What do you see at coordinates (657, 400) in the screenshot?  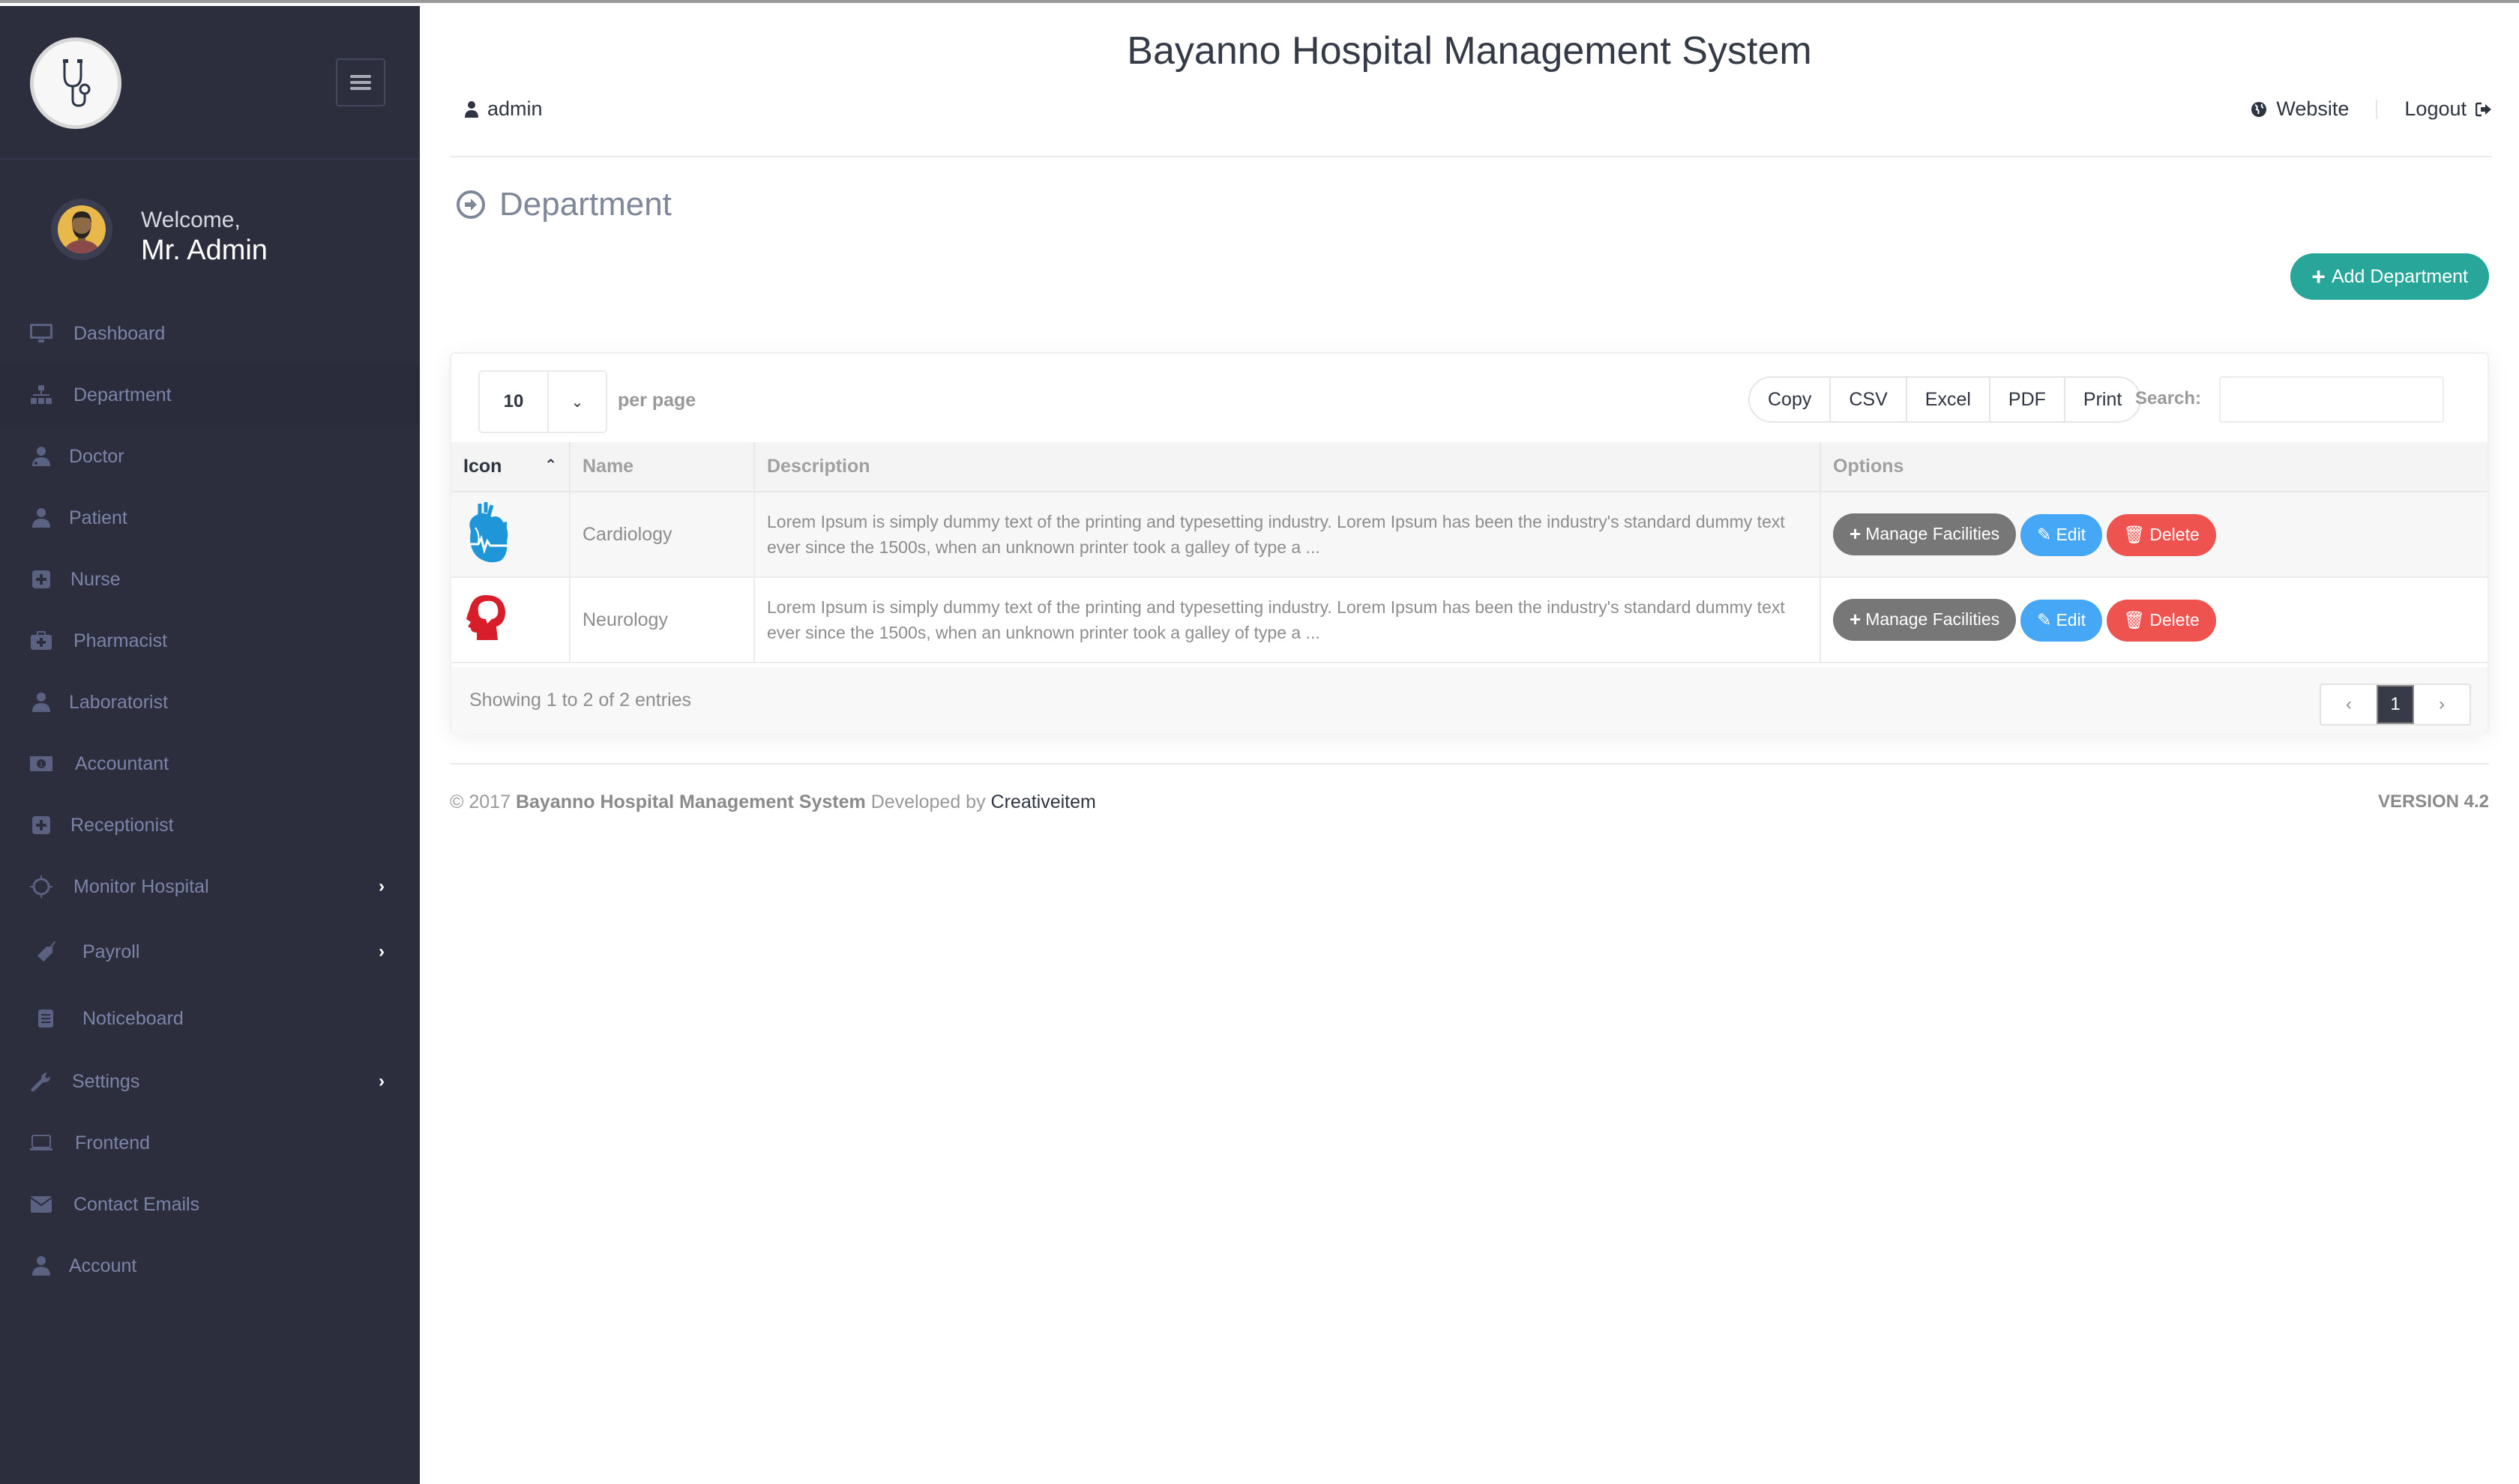 I see `per-page-label: per page` at bounding box center [657, 400].